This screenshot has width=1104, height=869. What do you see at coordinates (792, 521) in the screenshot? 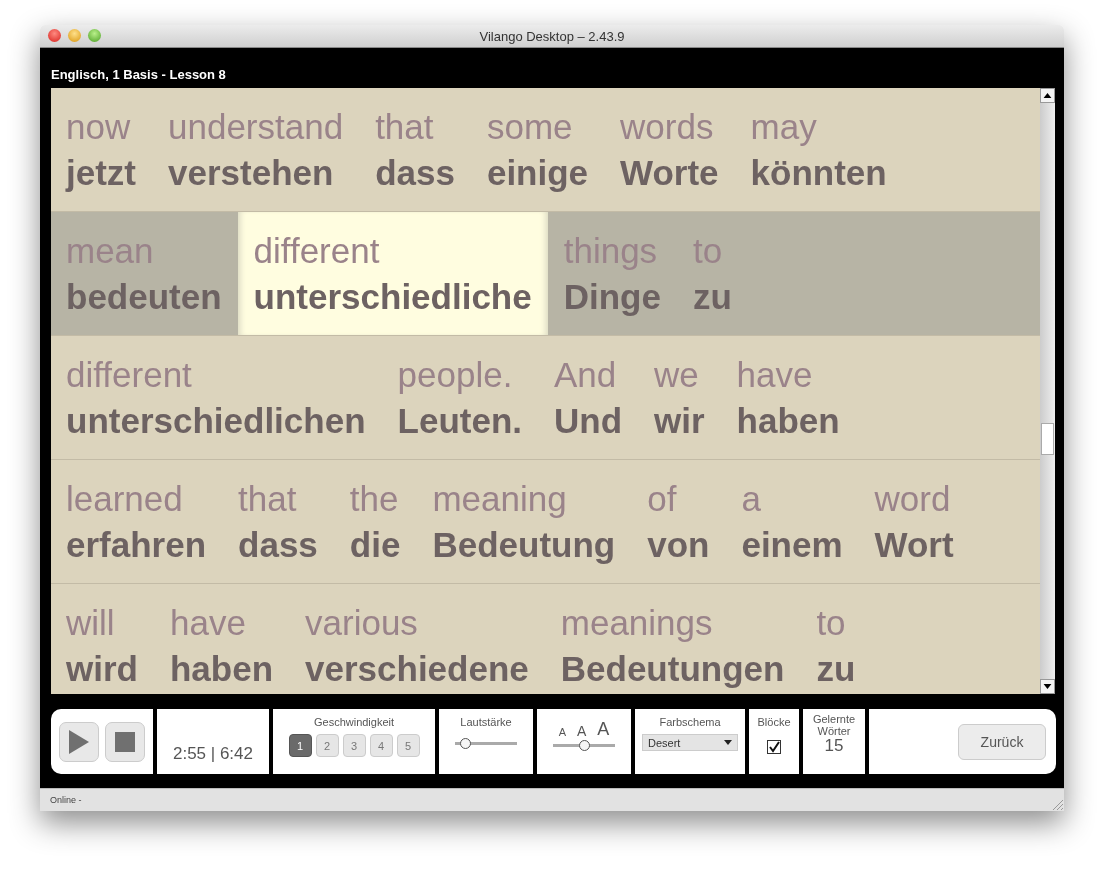
I see `word-pair: a einem` at bounding box center [792, 521].